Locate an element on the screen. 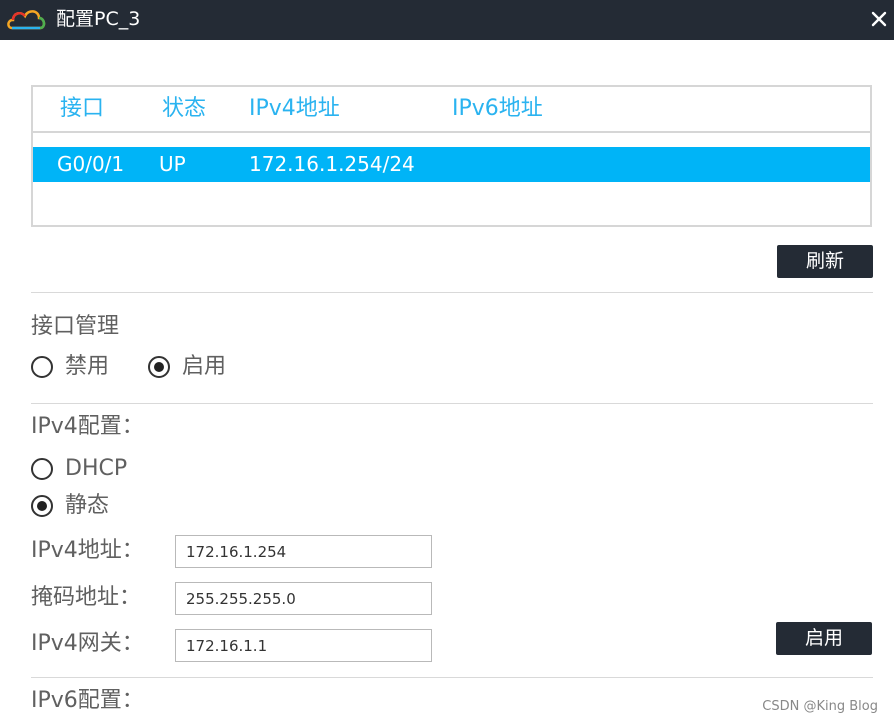 Image resolution: width=894 pixels, height=725 pixels. apply-button: 启用 is located at coordinates (824, 638).